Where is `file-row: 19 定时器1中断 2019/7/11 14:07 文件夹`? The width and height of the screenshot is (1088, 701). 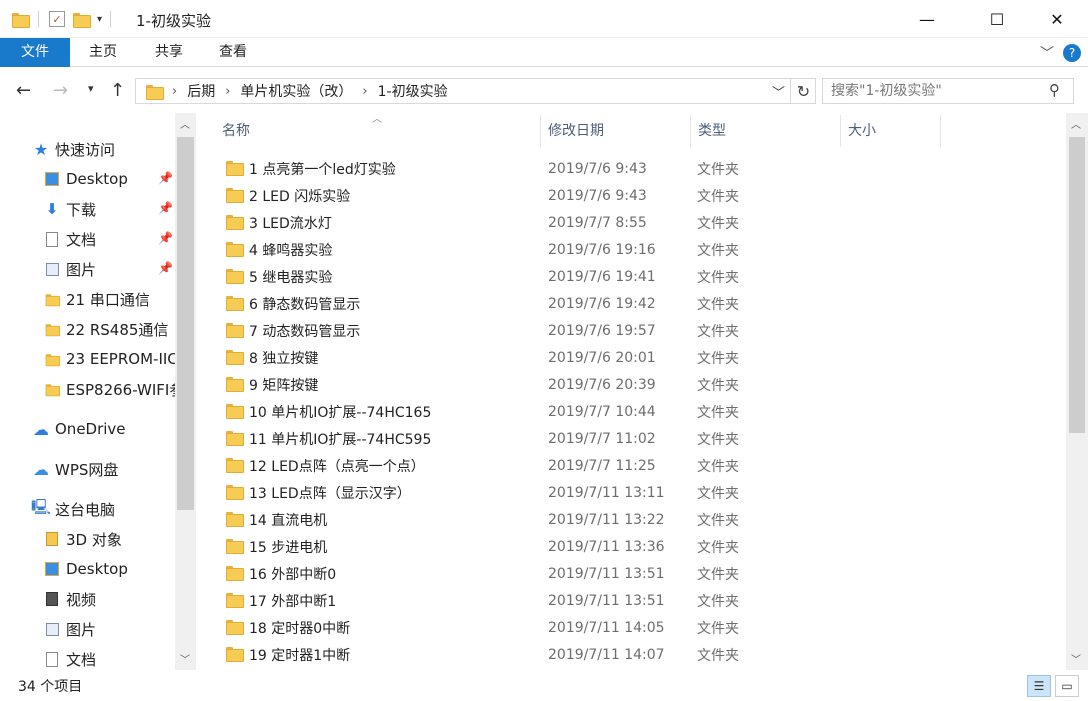
file-row: 19 定时器1中断 2019/7/11 14:07 文件夹 is located at coordinates (633, 654).